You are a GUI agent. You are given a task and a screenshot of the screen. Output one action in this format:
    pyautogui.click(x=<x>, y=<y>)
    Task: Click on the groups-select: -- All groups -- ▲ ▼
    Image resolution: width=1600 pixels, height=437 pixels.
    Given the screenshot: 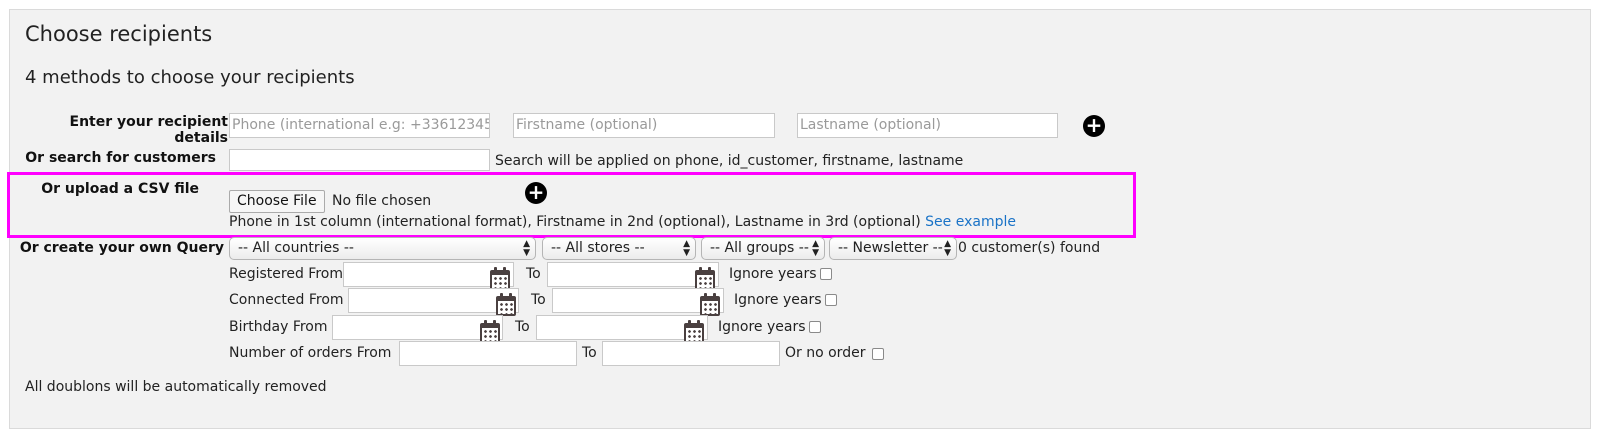 What is the action you would take?
    pyautogui.click(x=763, y=248)
    